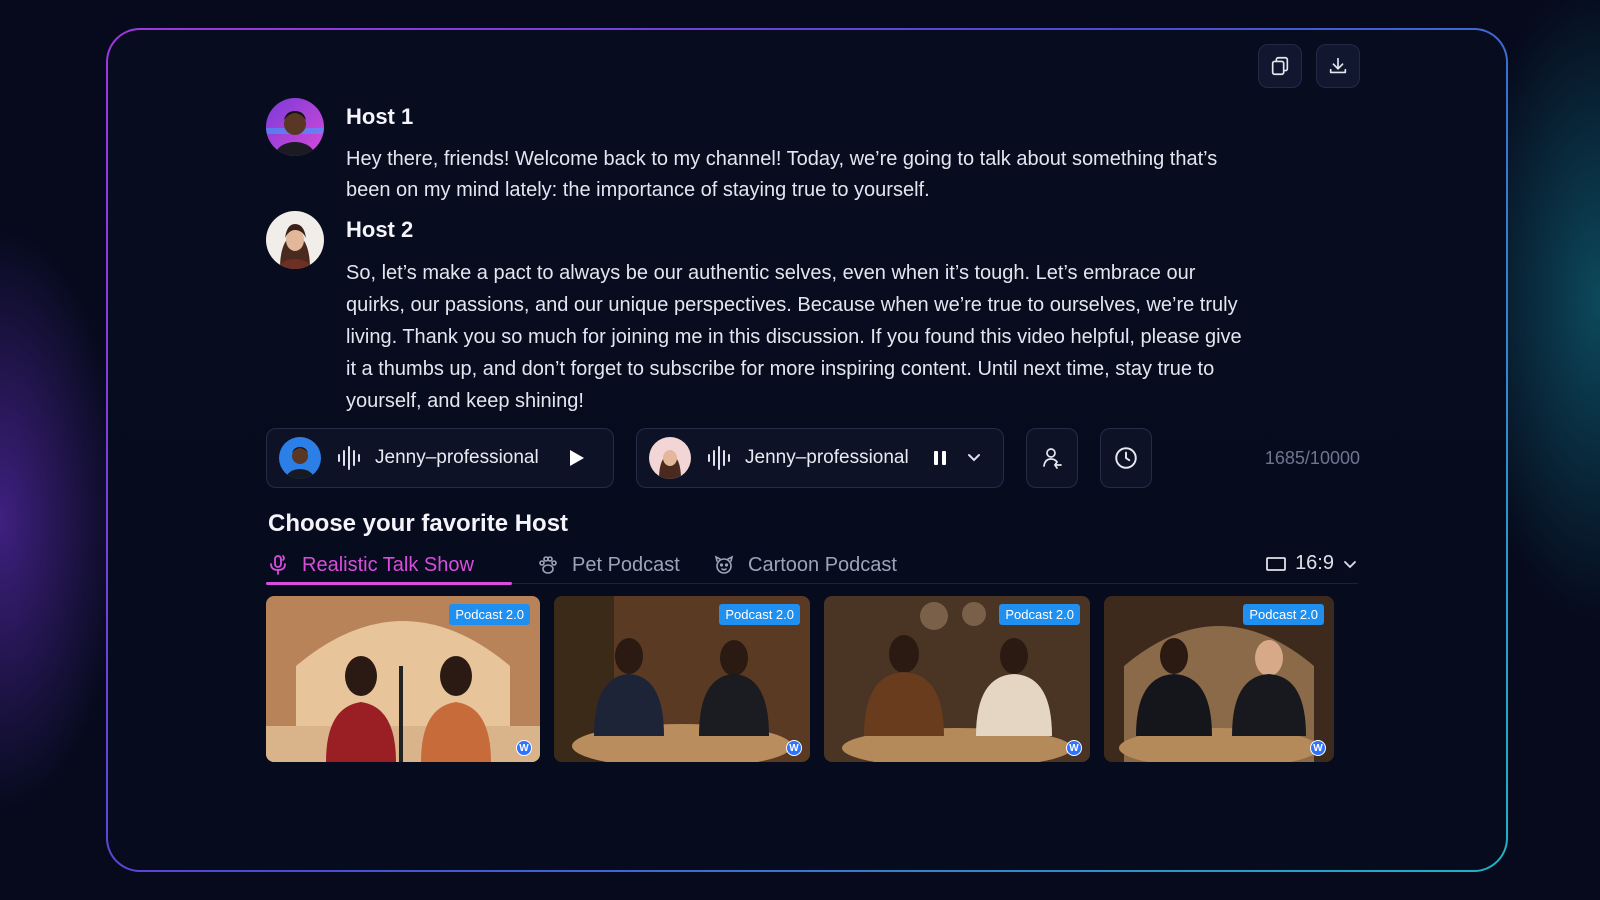 This screenshot has height=900, width=1600. Describe the element at coordinates (380, 229) in the screenshot. I see `host-2-name: Host 2` at that location.